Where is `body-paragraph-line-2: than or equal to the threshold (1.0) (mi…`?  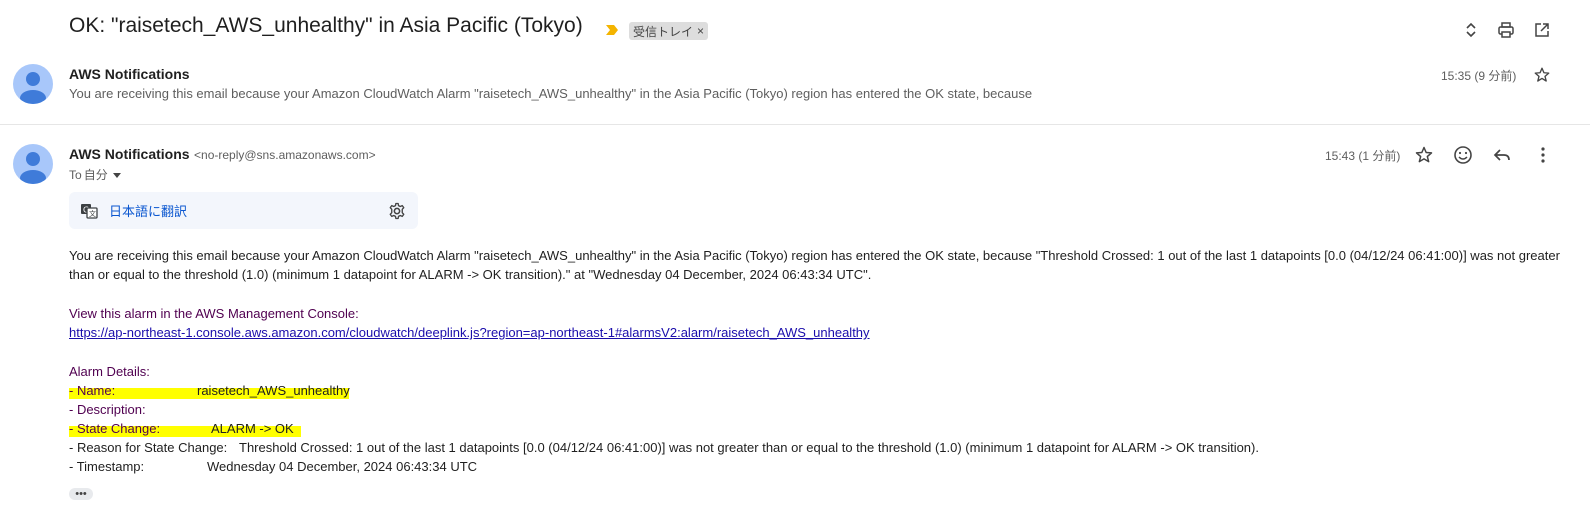
body-paragraph-line-2: than or equal to the threshold (1.0) (mi… is located at coordinates (470, 274).